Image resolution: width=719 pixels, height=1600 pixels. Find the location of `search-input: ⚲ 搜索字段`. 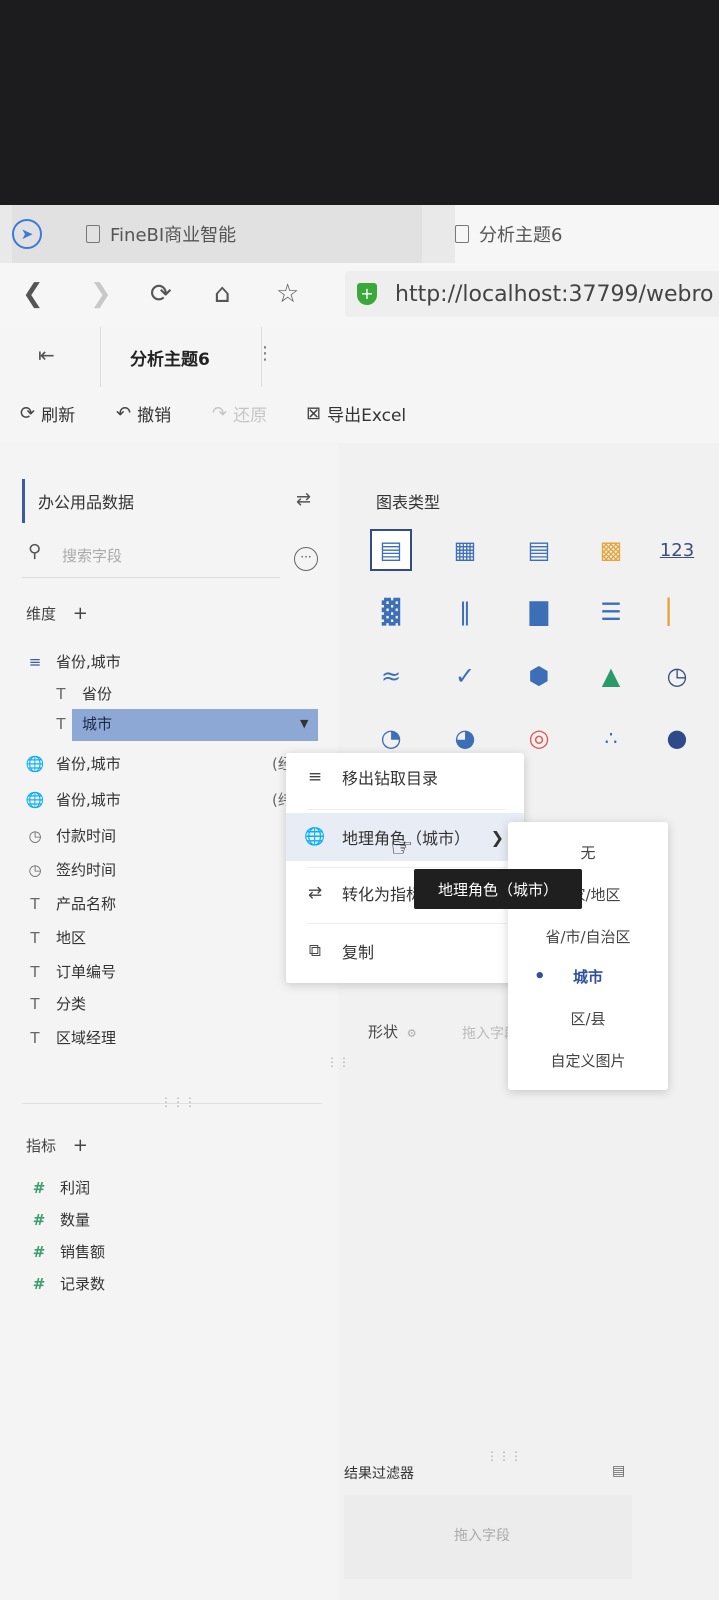

search-input: ⚲ 搜索字段 is located at coordinates (151, 557).